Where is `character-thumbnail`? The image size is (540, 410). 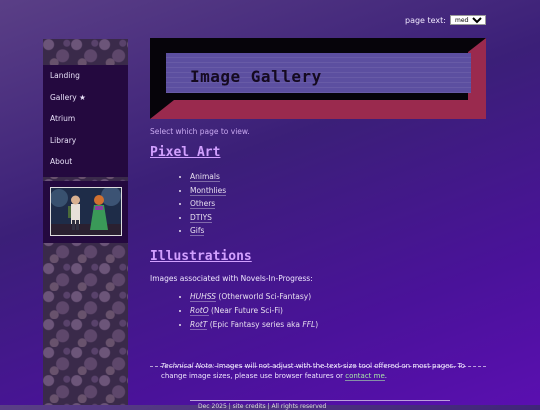 character-thumbnail is located at coordinates (86, 211).